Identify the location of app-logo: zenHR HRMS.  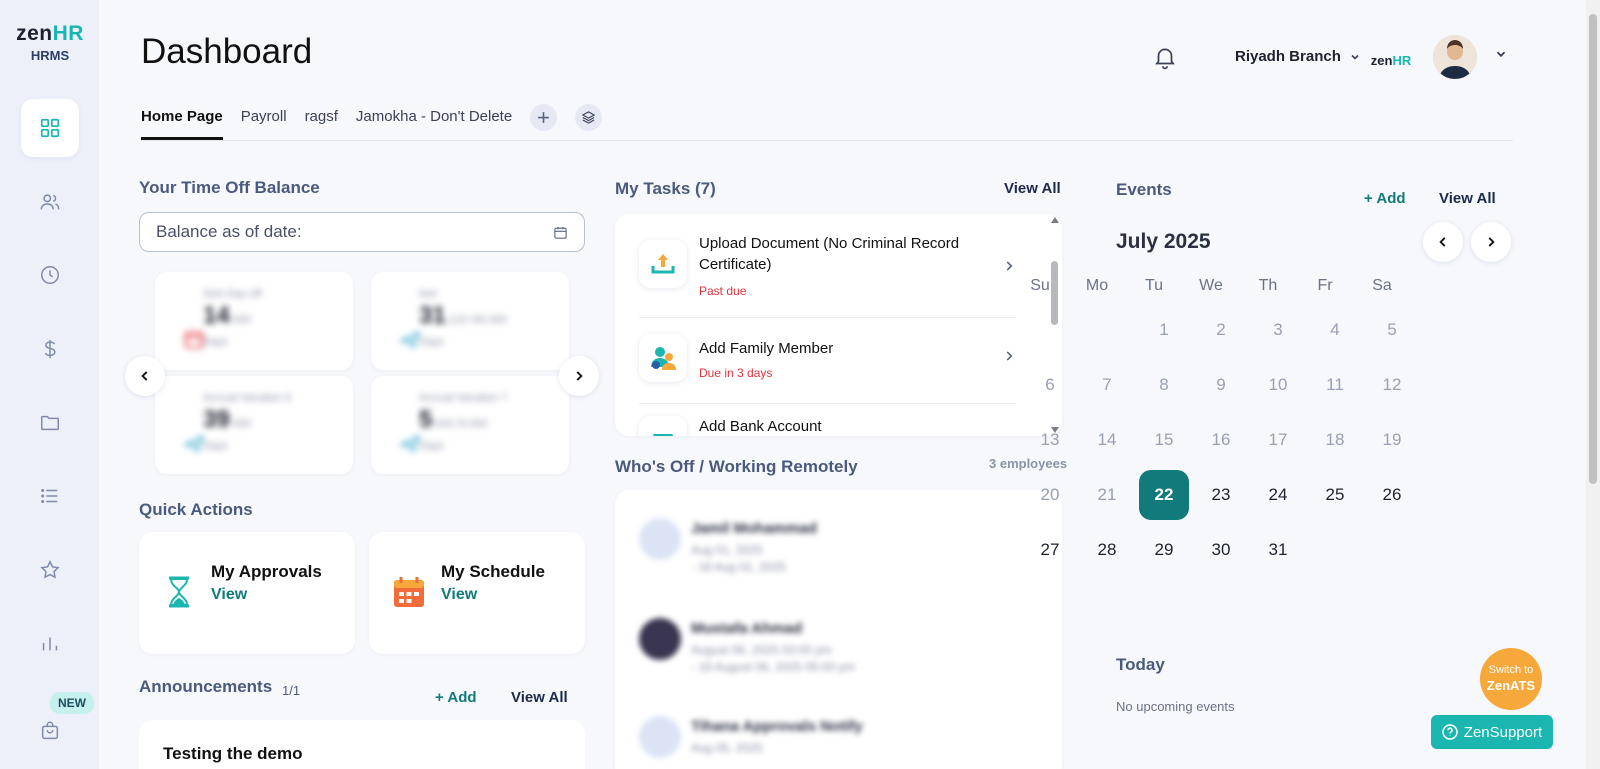
(50, 42).